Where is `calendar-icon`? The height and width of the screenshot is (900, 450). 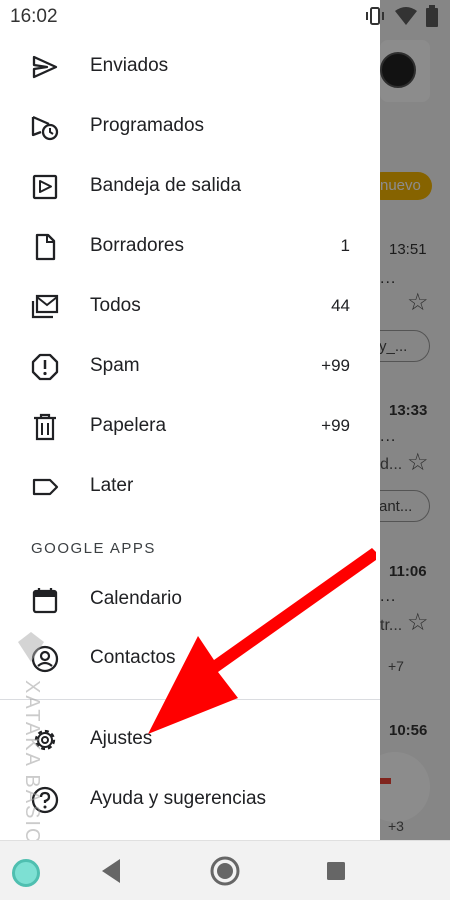 calendar-icon is located at coordinates (45, 601).